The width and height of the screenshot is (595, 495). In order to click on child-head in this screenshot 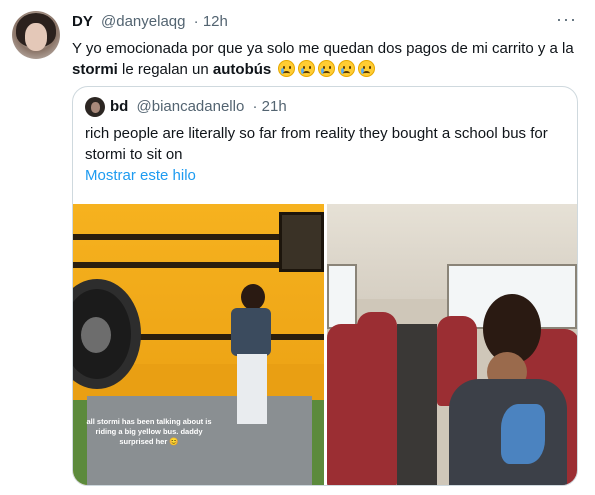, I will do `click(253, 297)`.